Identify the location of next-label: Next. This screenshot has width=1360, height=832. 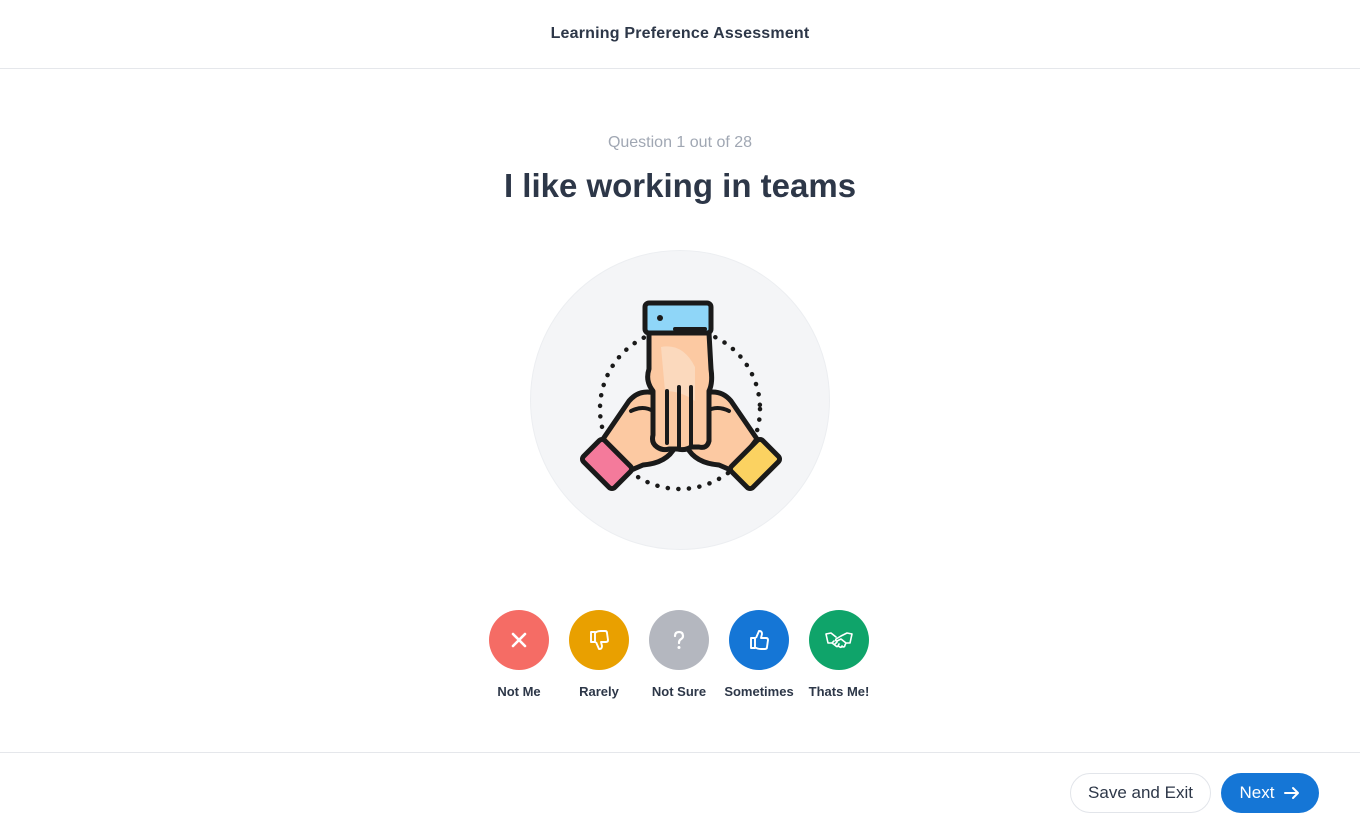
(1257, 792).